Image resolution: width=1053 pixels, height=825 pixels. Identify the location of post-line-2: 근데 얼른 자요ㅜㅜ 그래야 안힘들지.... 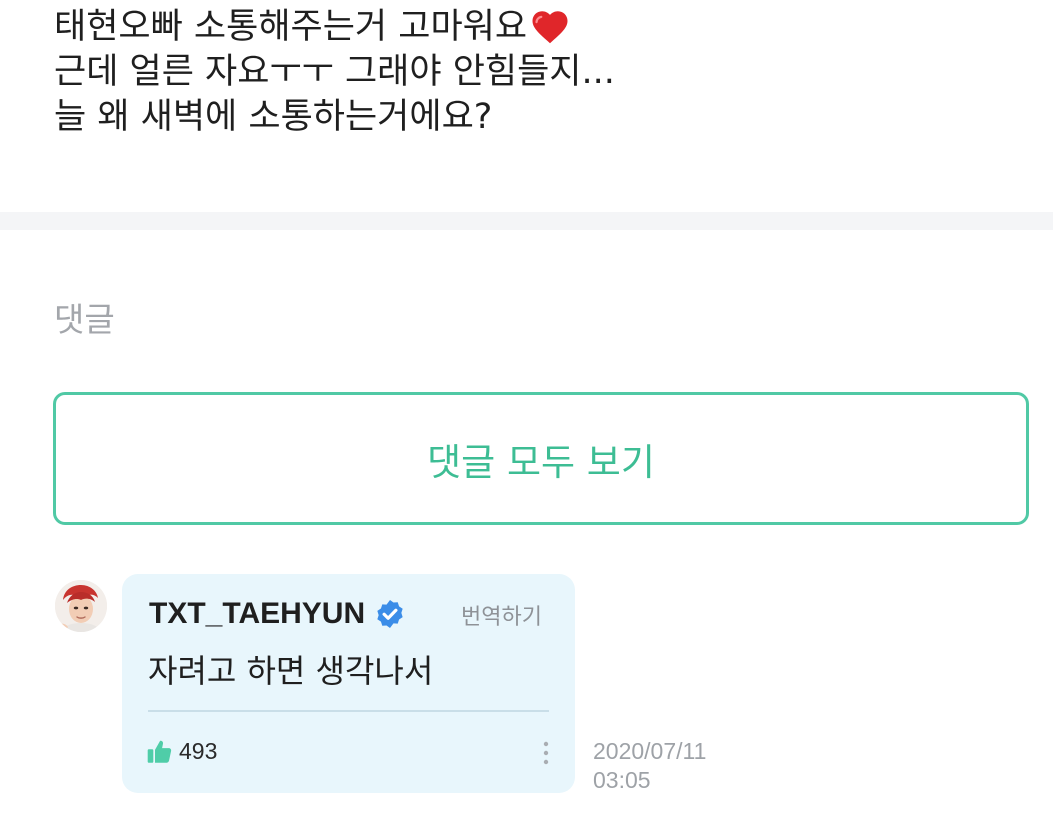
(334, 71).